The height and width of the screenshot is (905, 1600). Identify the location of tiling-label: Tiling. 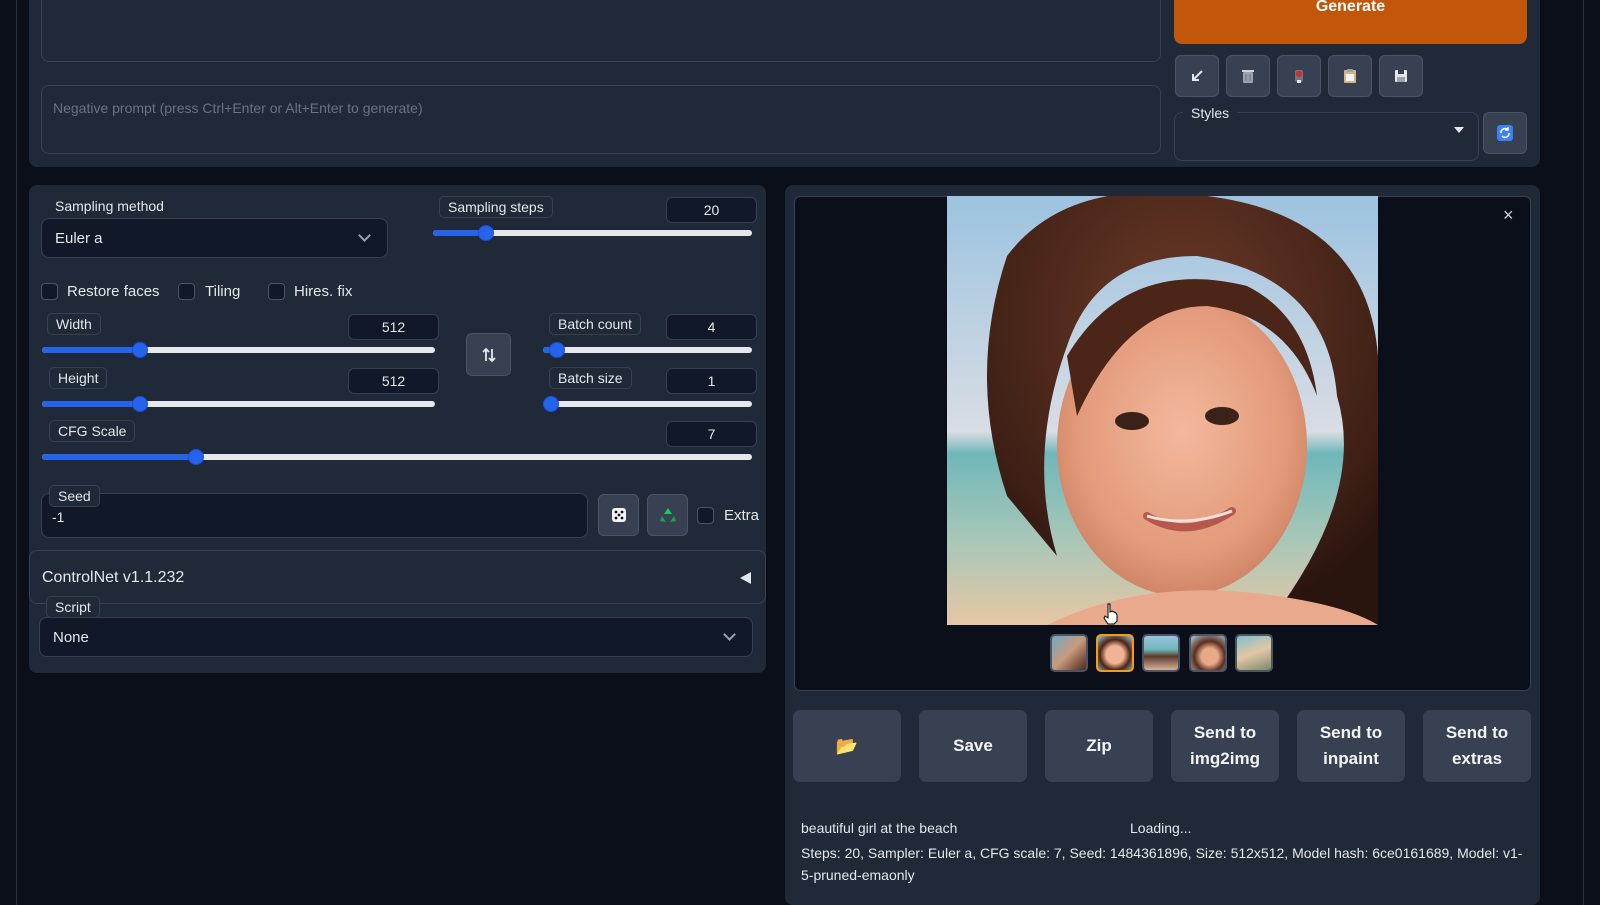
(223, 291).